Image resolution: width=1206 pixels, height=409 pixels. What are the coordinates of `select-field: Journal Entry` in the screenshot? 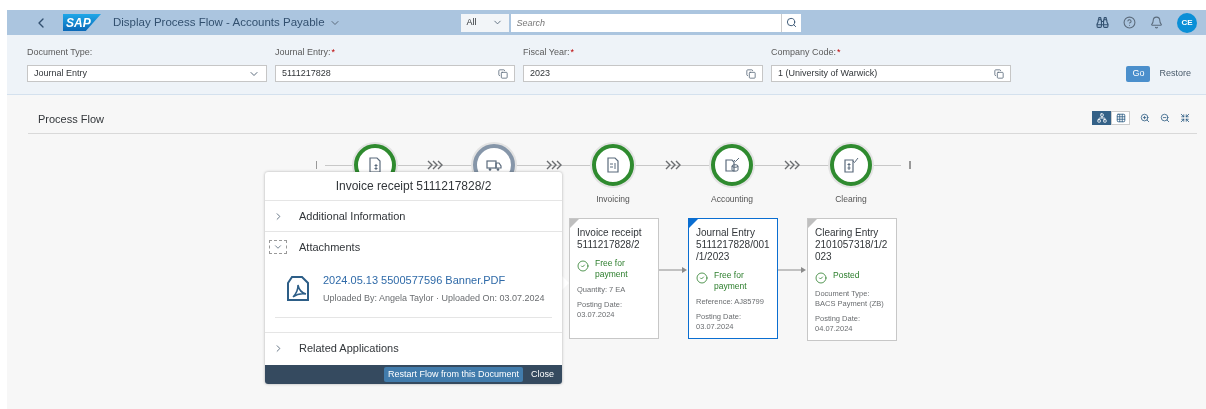 It's located at (147, 73).